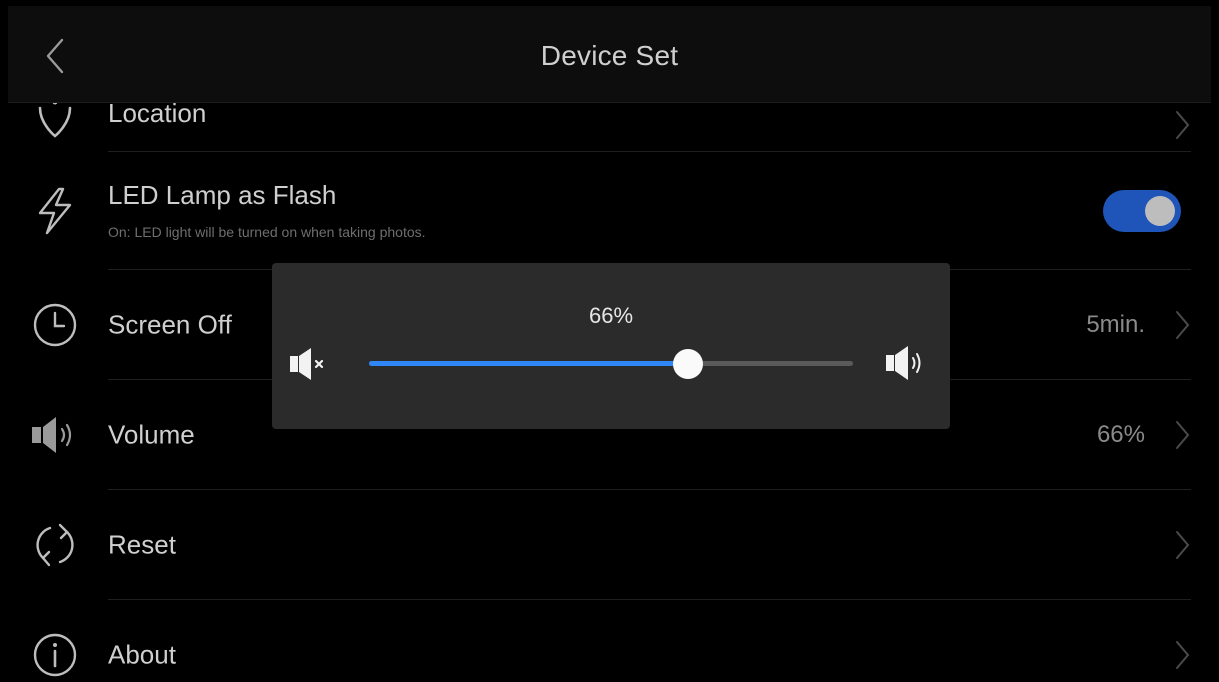 The image size is (1219, 682). What do you see at coordinates (1120, 434) in the screenshot?
I see `settings-item-value: 66%` at bounding box center [1120, 434].